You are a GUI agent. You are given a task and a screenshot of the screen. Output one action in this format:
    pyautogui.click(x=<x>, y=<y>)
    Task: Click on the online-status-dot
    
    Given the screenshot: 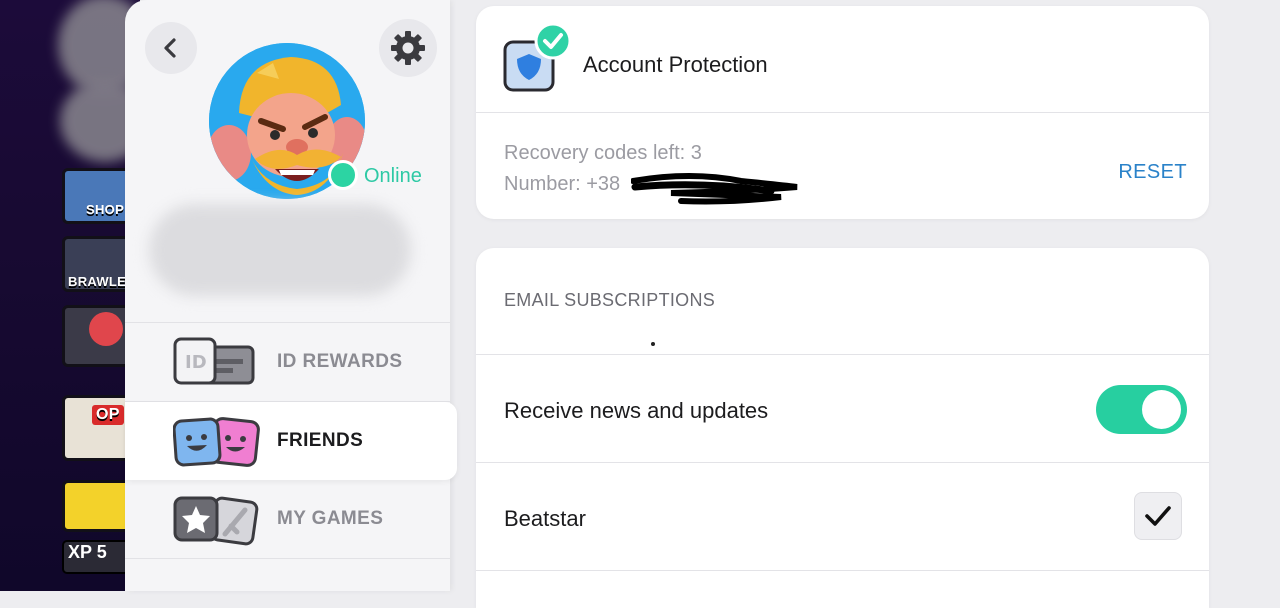 What is the action you would take?
    pyautogui.click(x=343, y=175)
    